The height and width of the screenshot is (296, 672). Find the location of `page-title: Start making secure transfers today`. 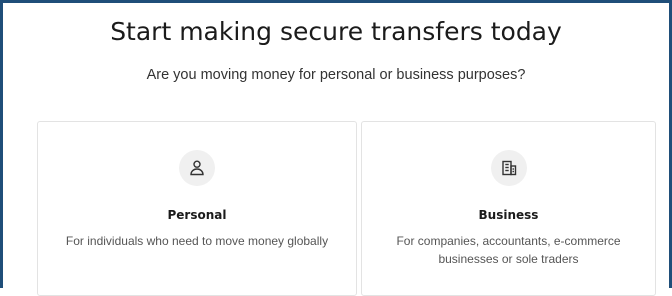

page-title: Start making secure transfers today is located at coordinates (336, 31).